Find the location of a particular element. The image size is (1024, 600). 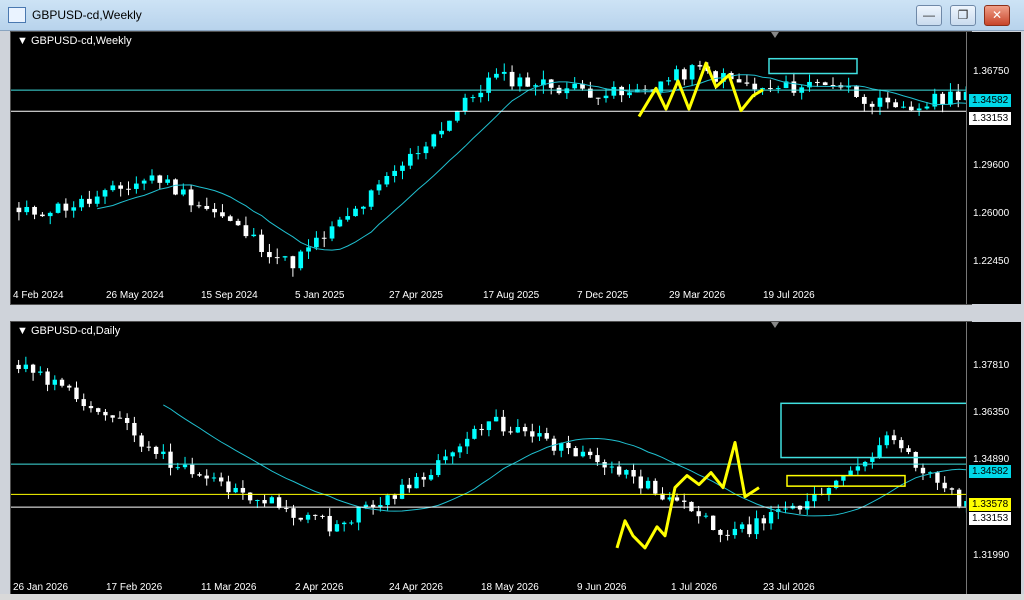

daily-tag-resistance: 1.34582 is located at coordinates (990, 471).